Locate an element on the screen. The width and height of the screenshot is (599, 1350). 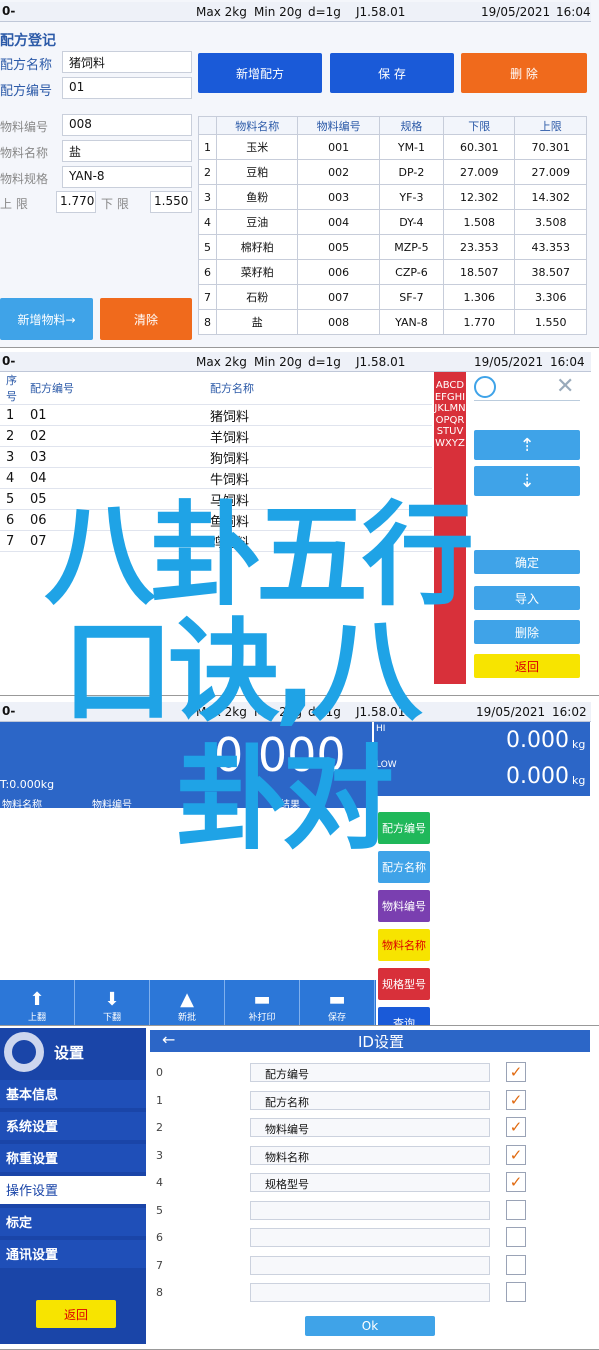
arrow-down-icon: ⬇ is located at coordinates (112, 999).